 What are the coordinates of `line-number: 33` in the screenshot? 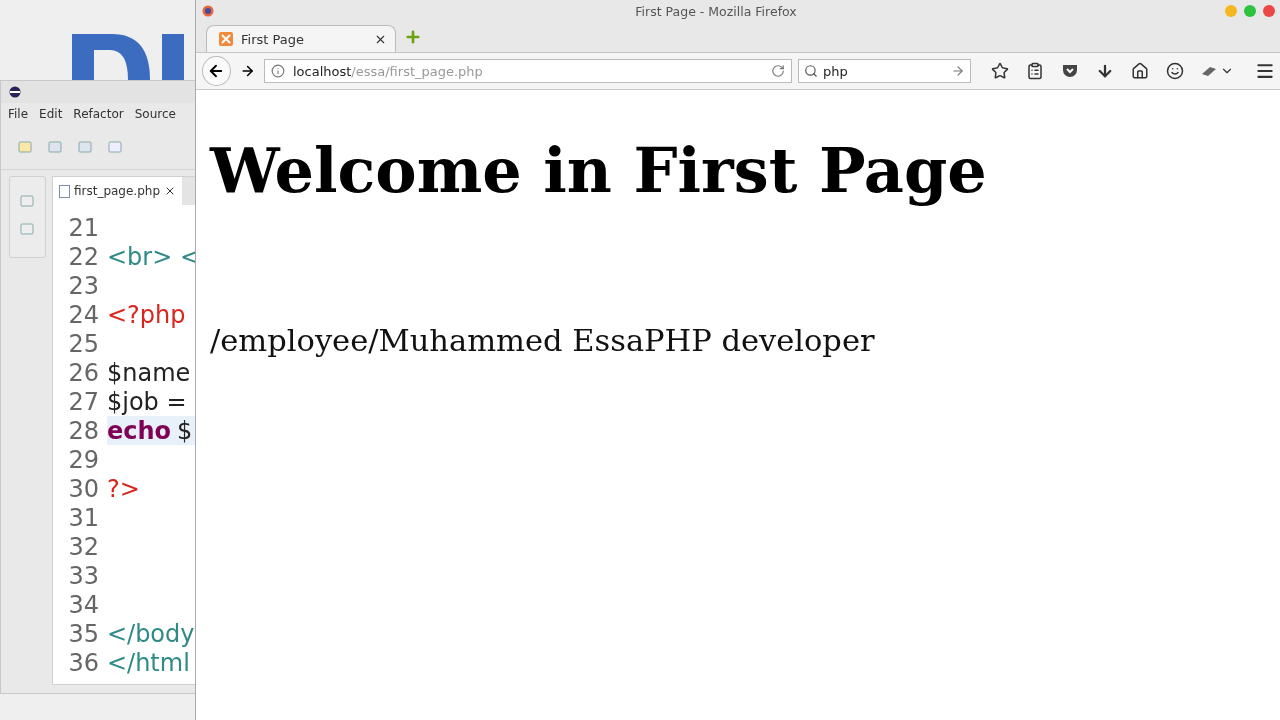 It's located at (83, 575).